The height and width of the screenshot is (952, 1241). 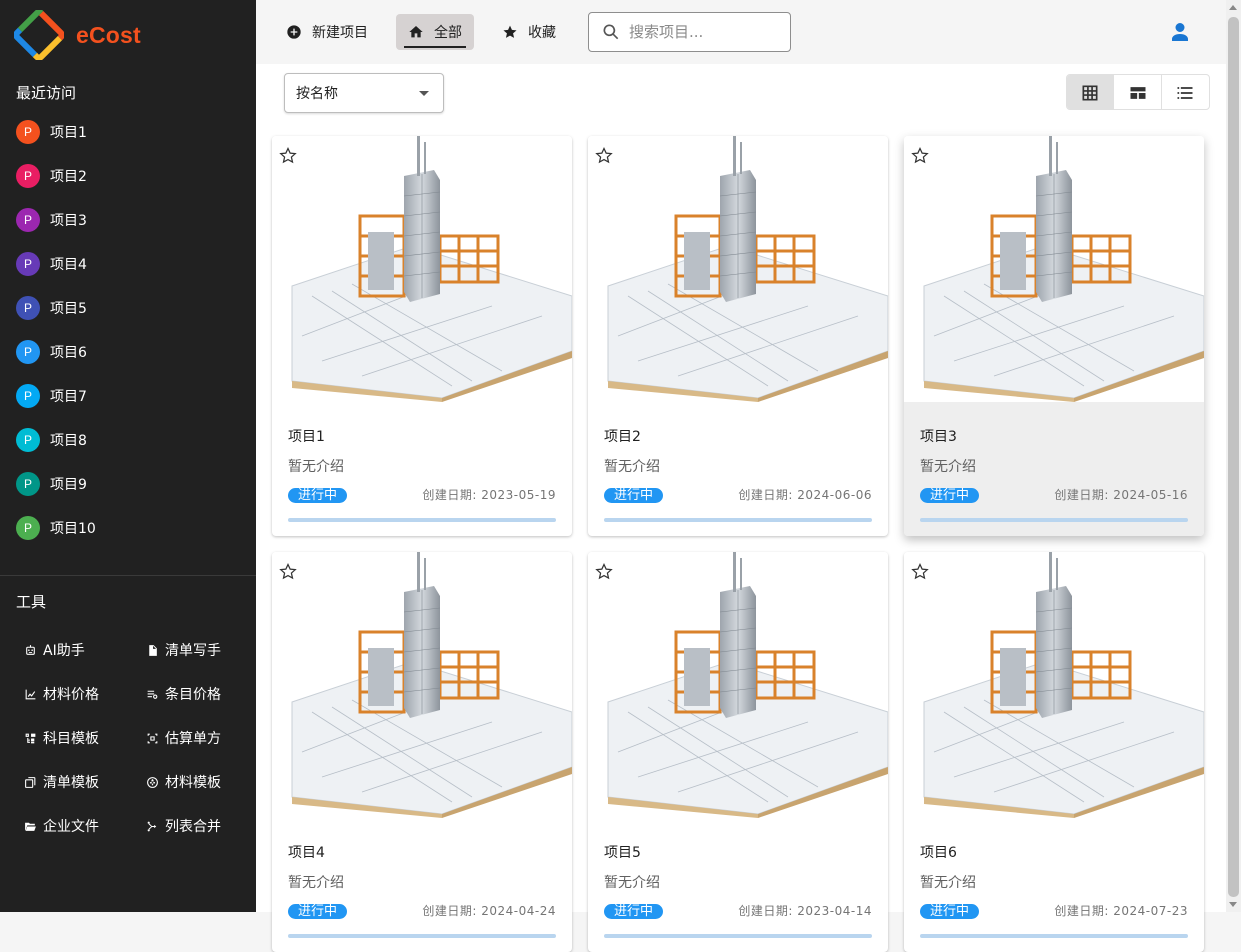 What do you see at coordinates (1185, 92) in the screenshot?
I see `list-view-button` at bounding box center [1185, 92].